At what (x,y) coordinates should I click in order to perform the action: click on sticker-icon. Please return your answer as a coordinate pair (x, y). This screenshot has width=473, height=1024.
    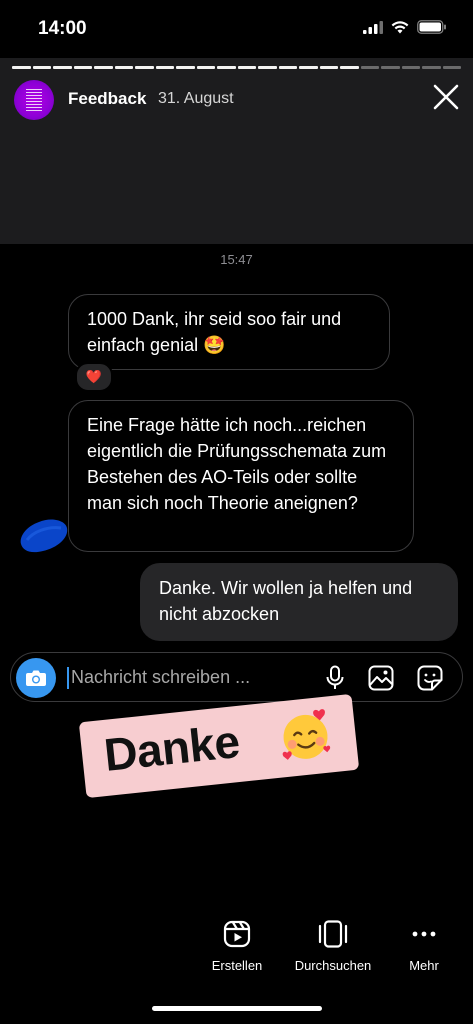
    Looking at the image, I should click on (430, 678).